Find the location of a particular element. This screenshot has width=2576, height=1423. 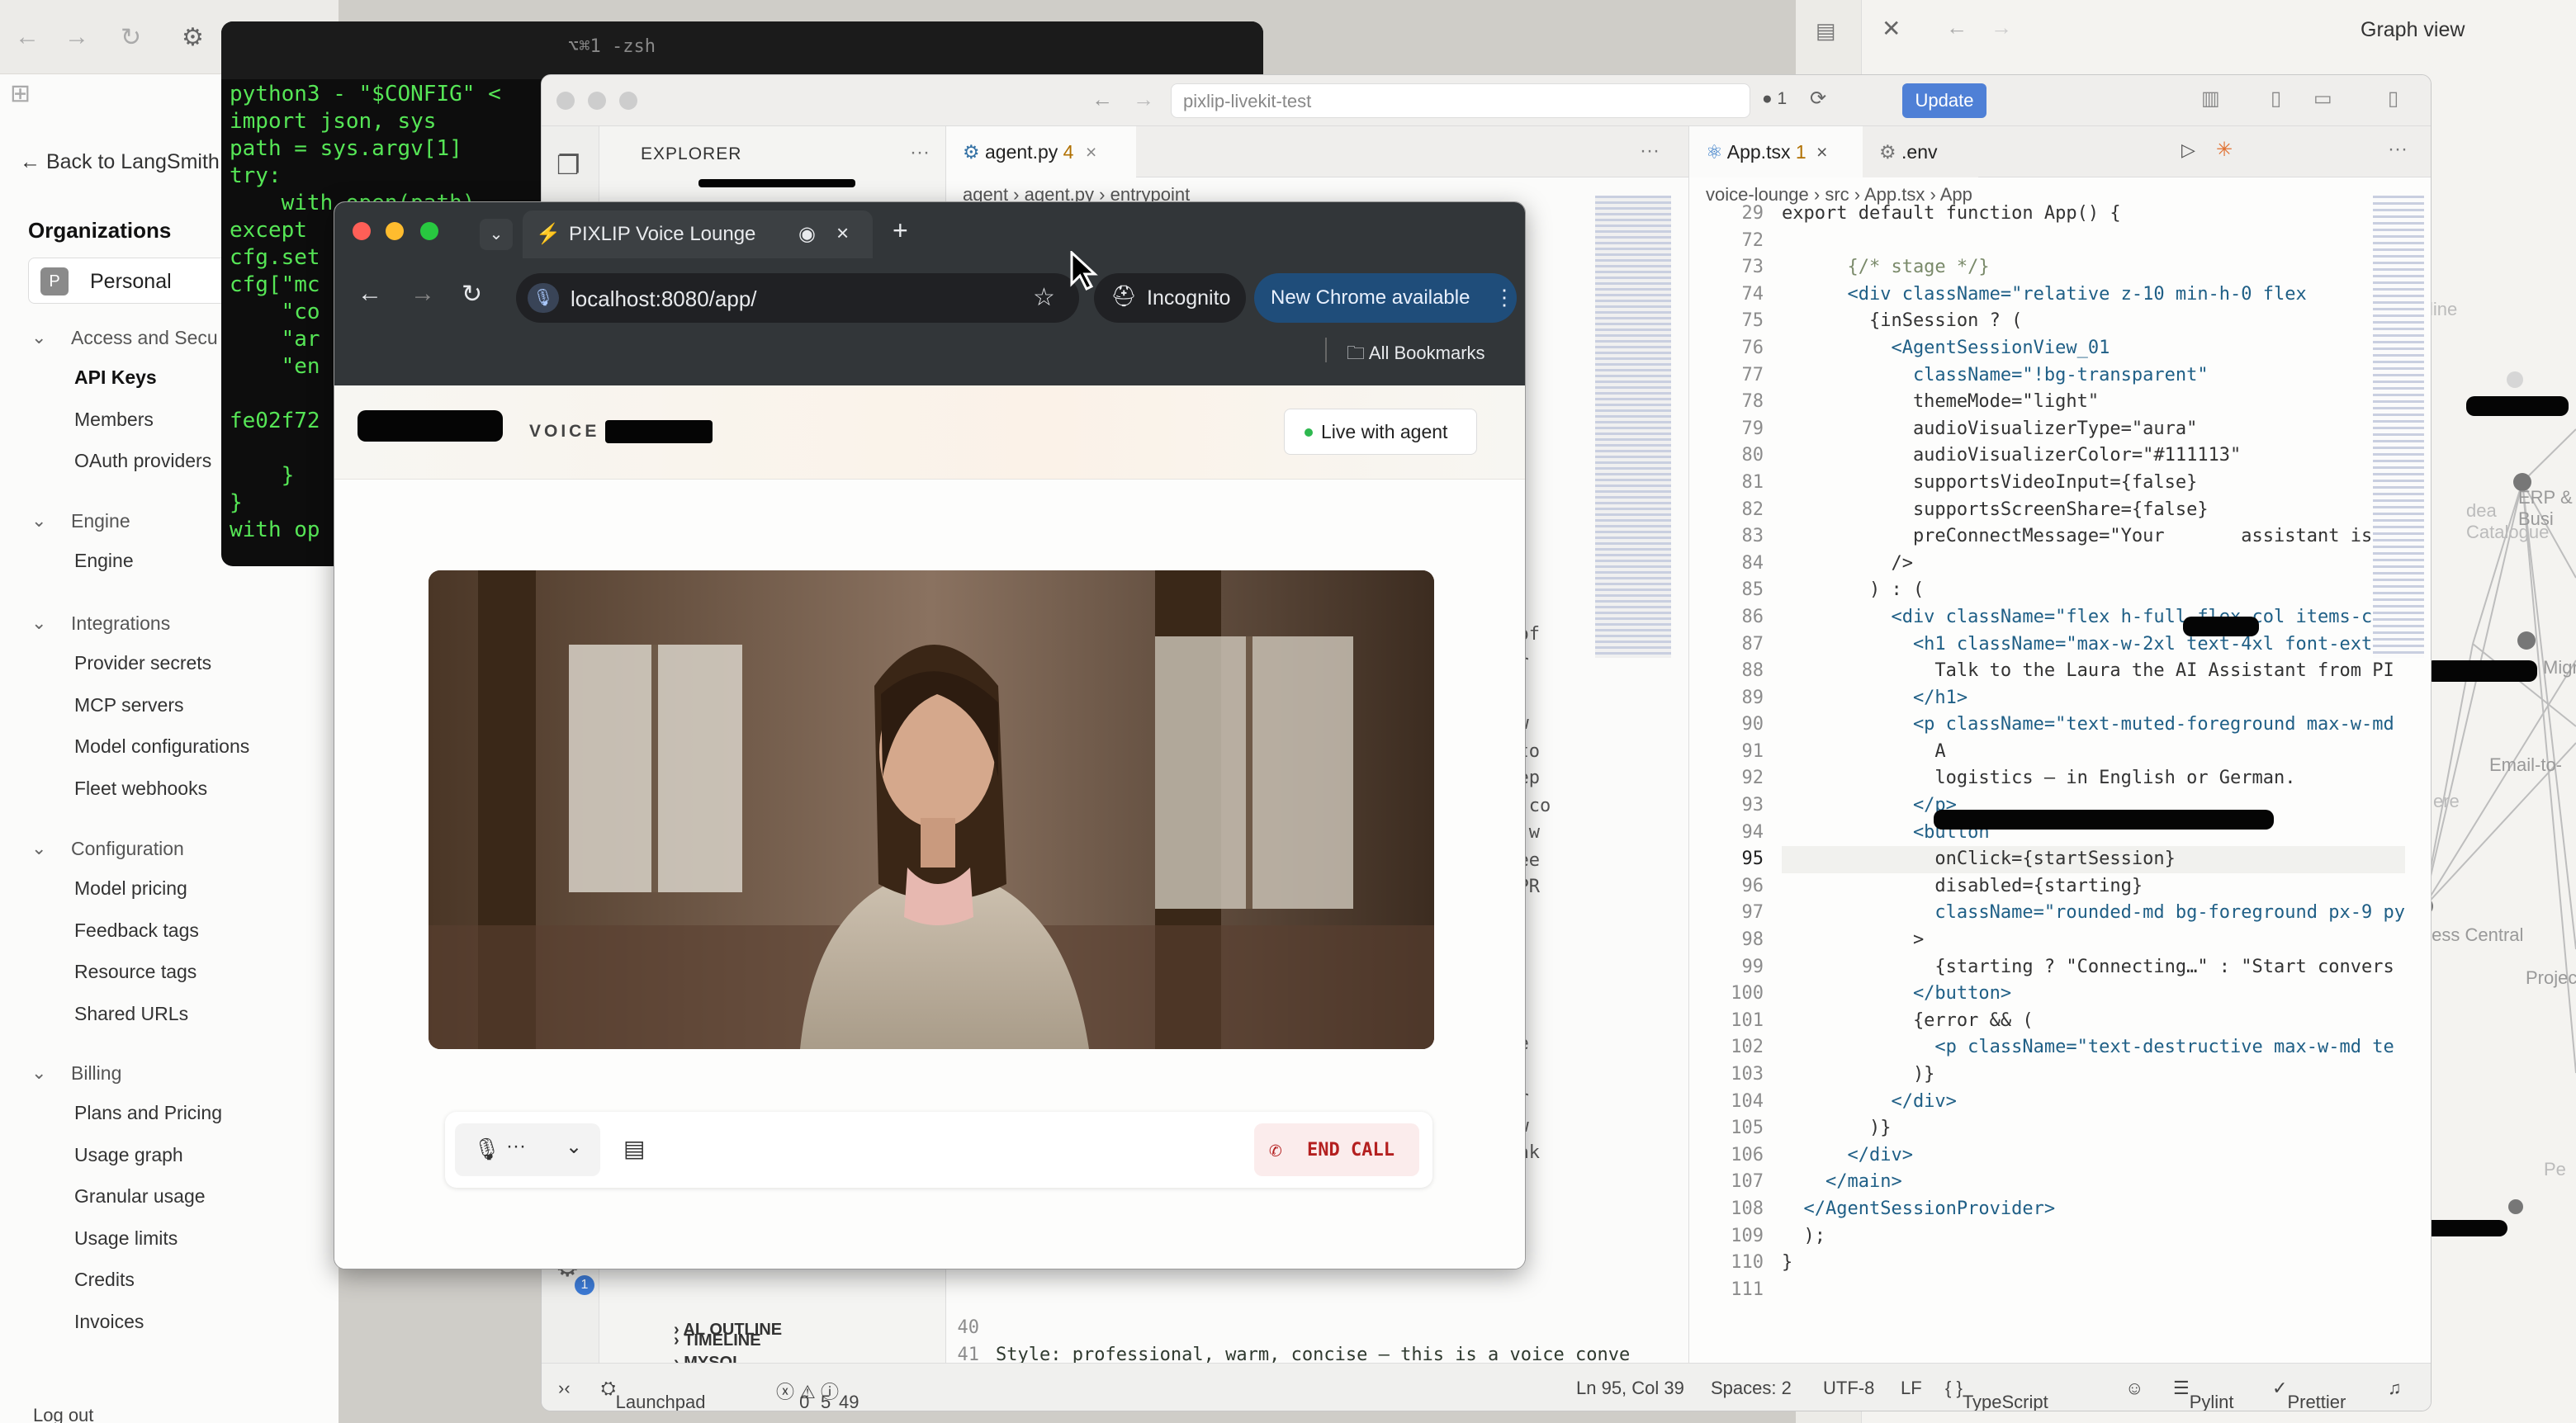

code-line: </main> is located at coordinates (2093, 1182).